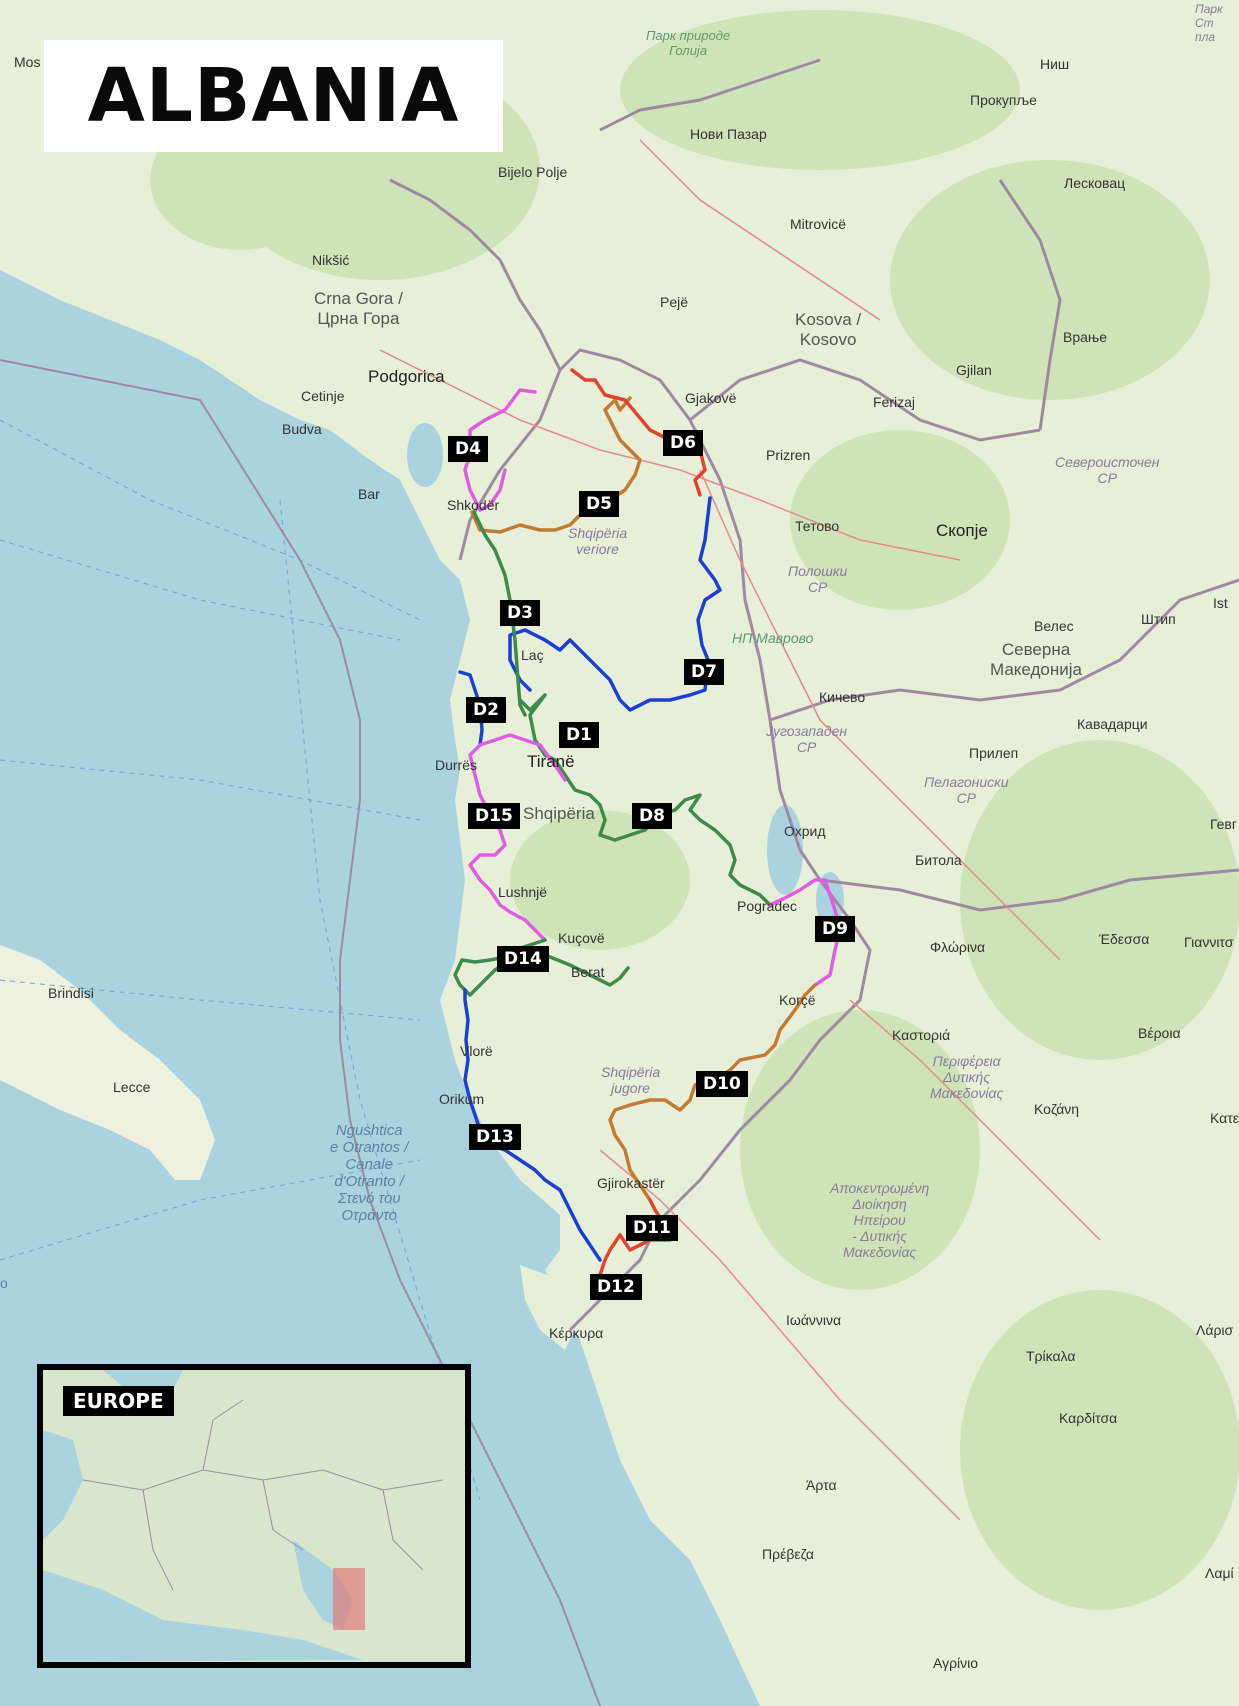 This screenshot has height=1706, width=1239. What do you see at coordinates (4, 1283) in the screenshot?
I see `place-o-left: o` at bounding box center [4, 1283].